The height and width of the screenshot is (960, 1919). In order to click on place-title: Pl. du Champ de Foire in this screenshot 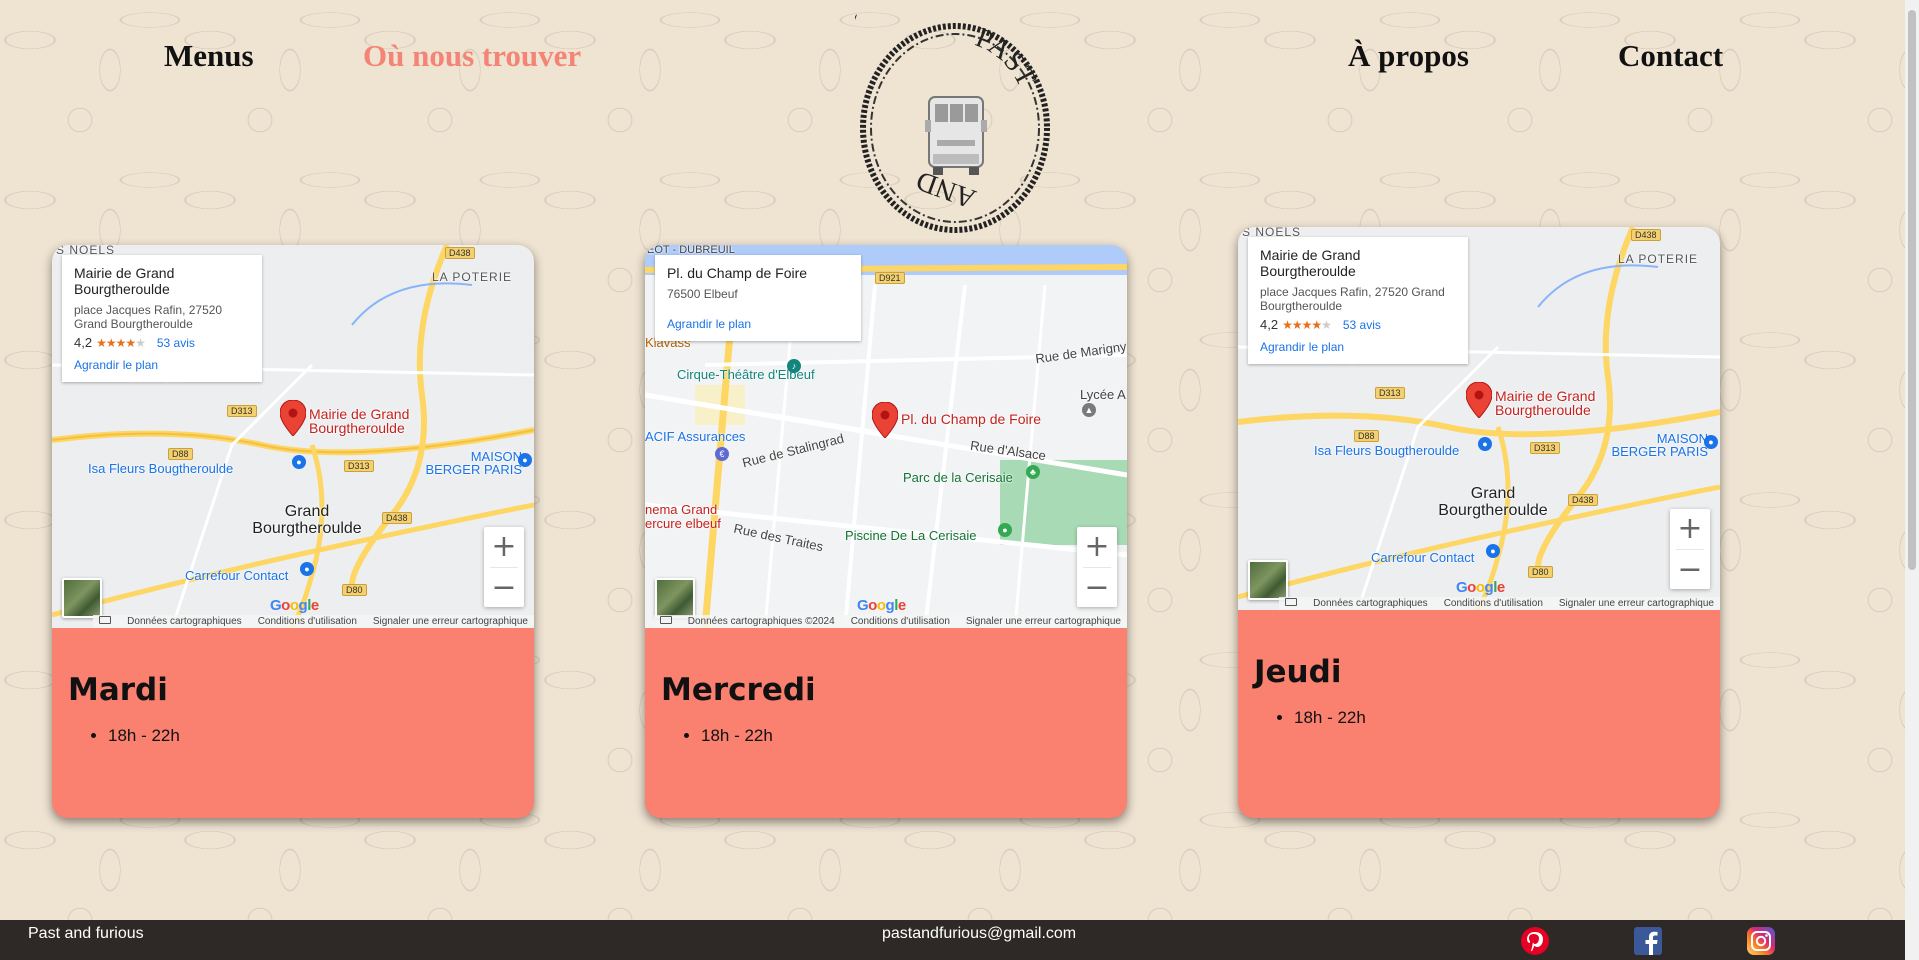, I will do `click(737, 273)`.